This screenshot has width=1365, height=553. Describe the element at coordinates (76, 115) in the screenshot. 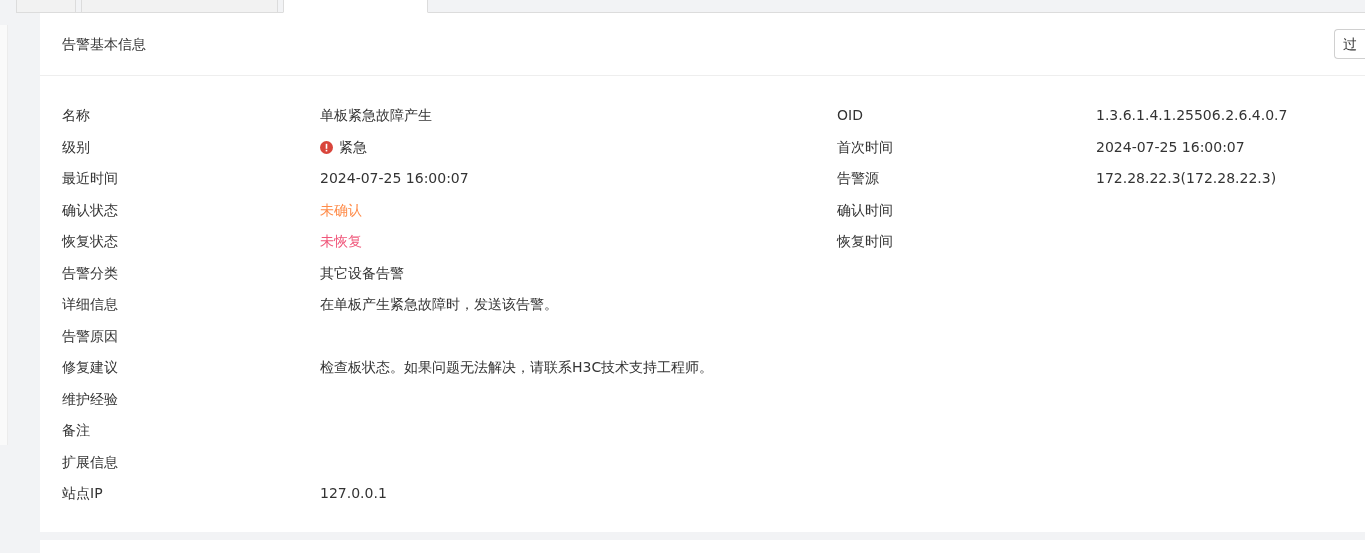

I see `field-label: 名称` at that location.